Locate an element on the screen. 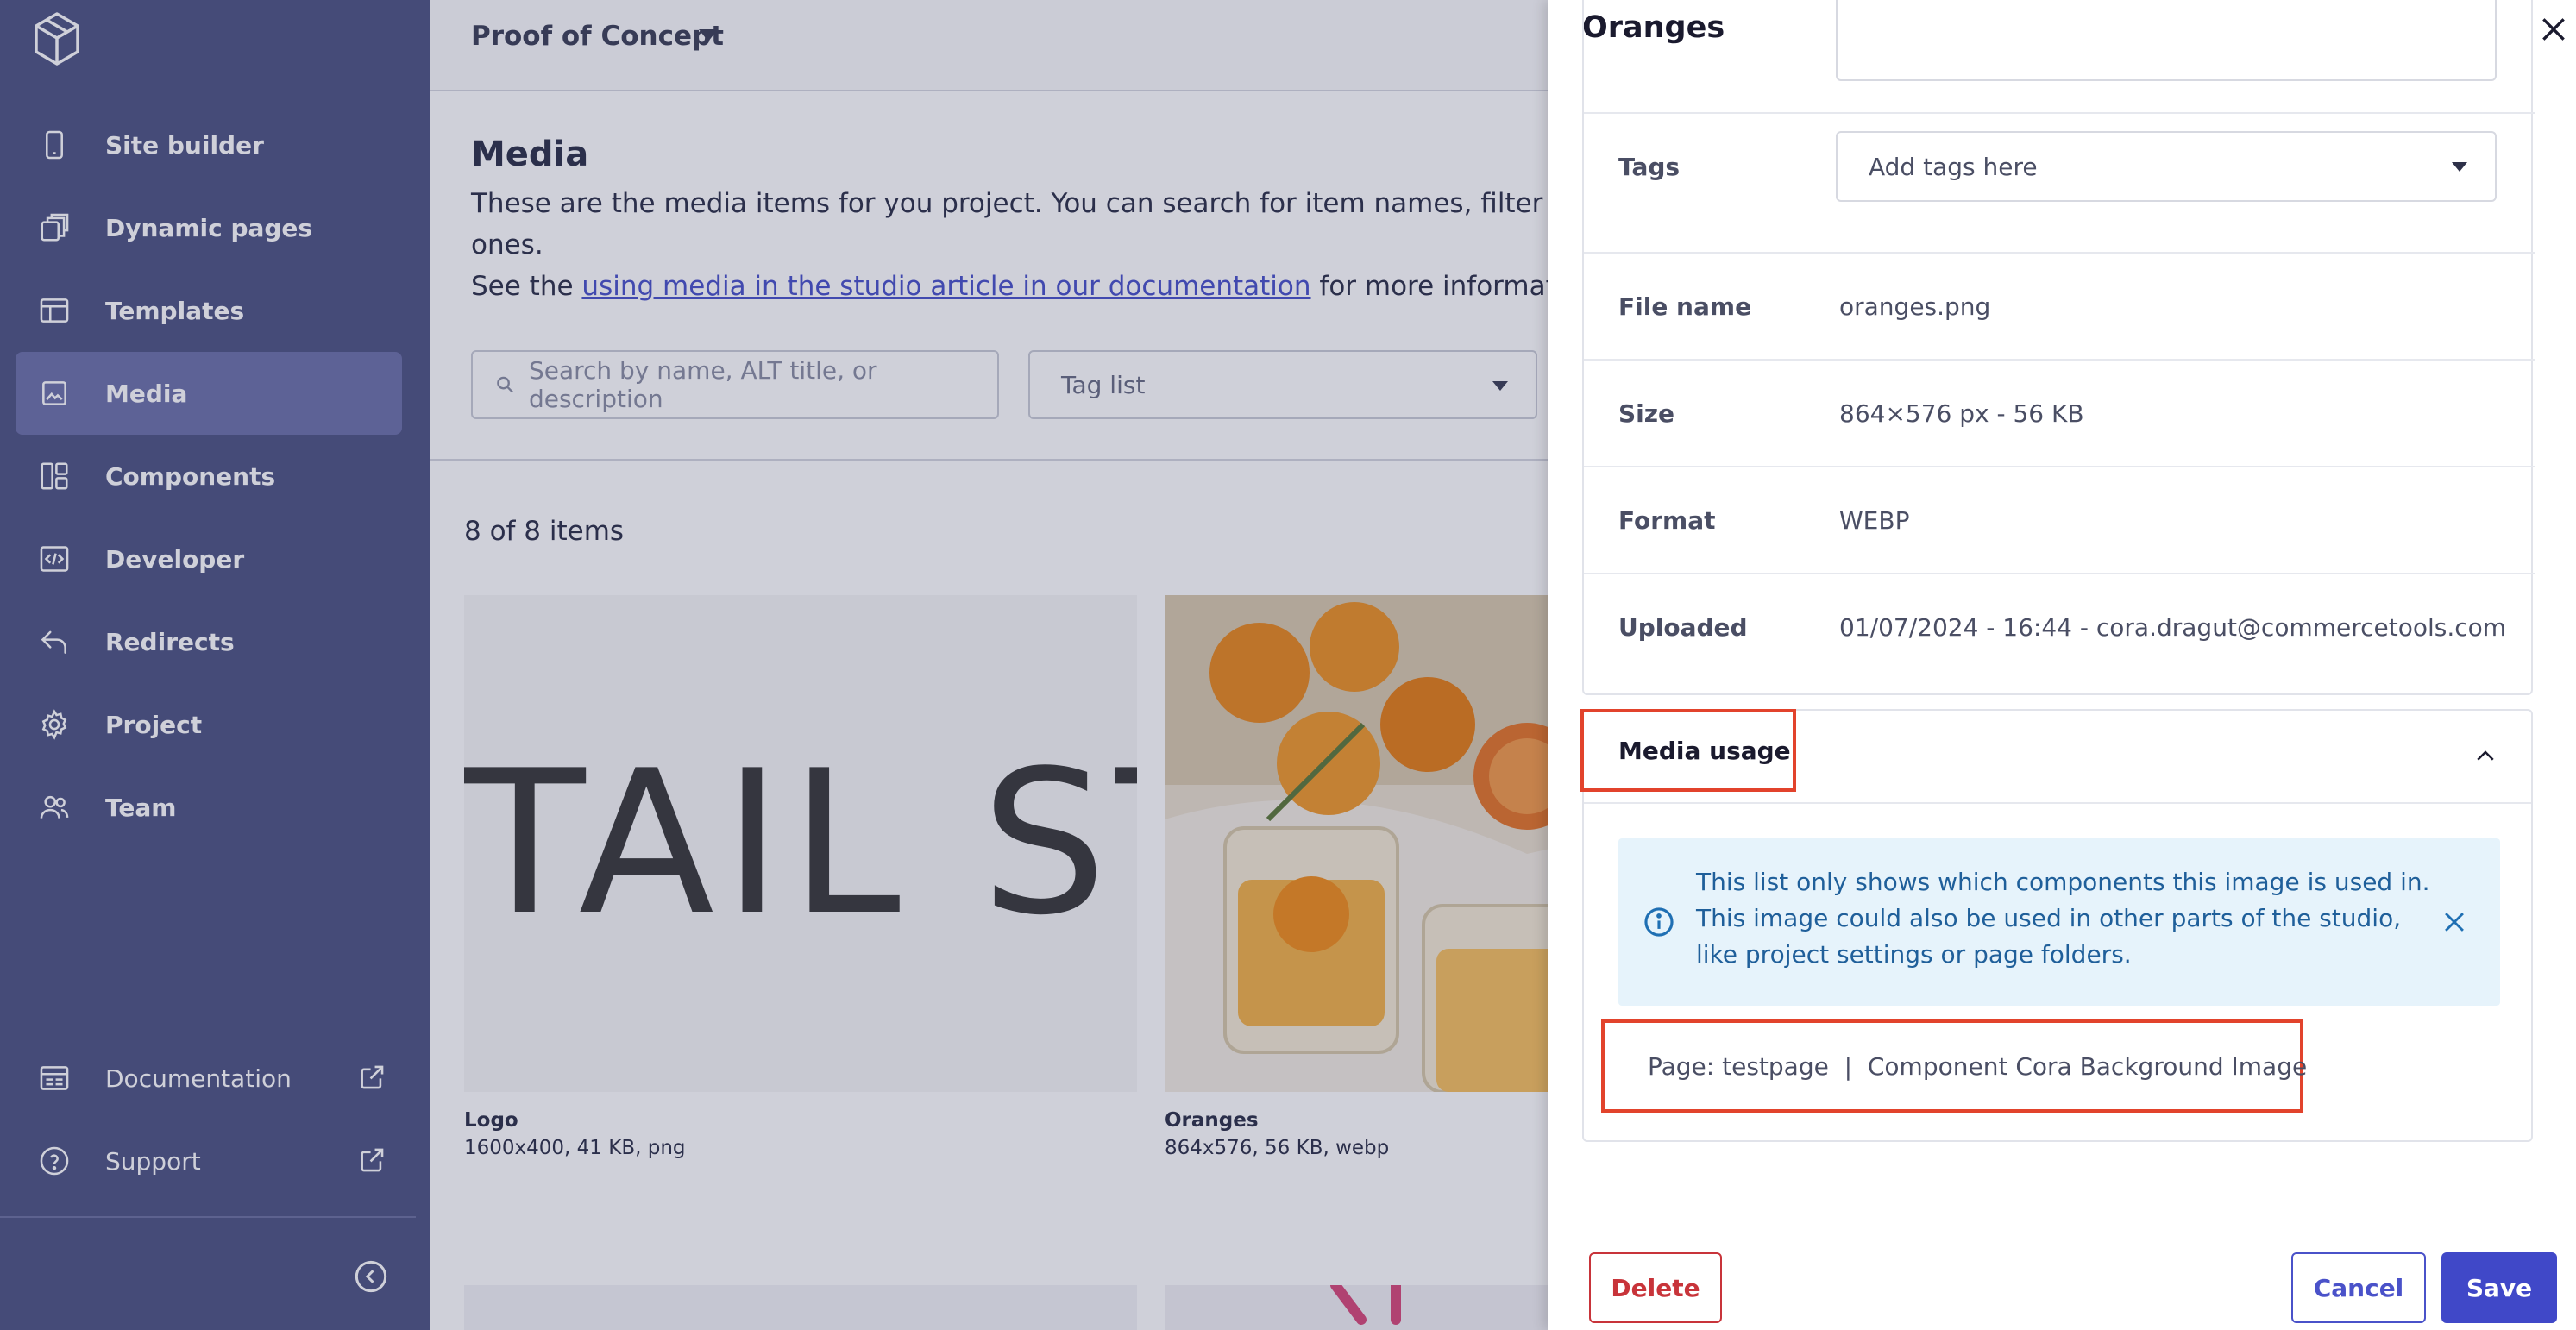  tags-placeholder: Add tags here is located at coordinates (1953, 166).